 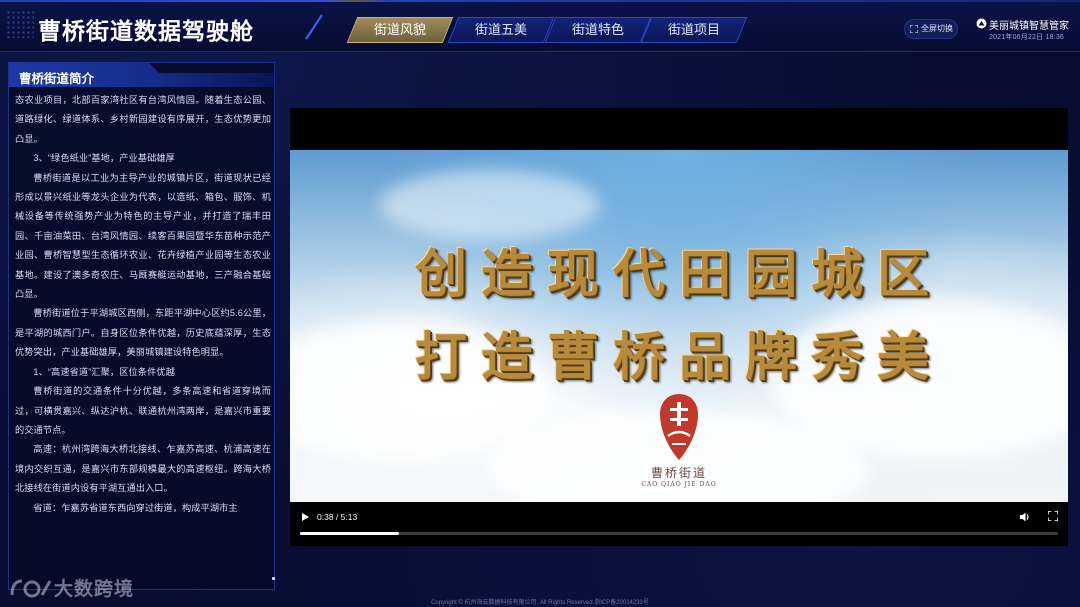 What do you see at coordinates (1029, 26) in the screenshot?
I see `brand-name: 美丽城镇智慧管家` at bounding box center [1029, 26].